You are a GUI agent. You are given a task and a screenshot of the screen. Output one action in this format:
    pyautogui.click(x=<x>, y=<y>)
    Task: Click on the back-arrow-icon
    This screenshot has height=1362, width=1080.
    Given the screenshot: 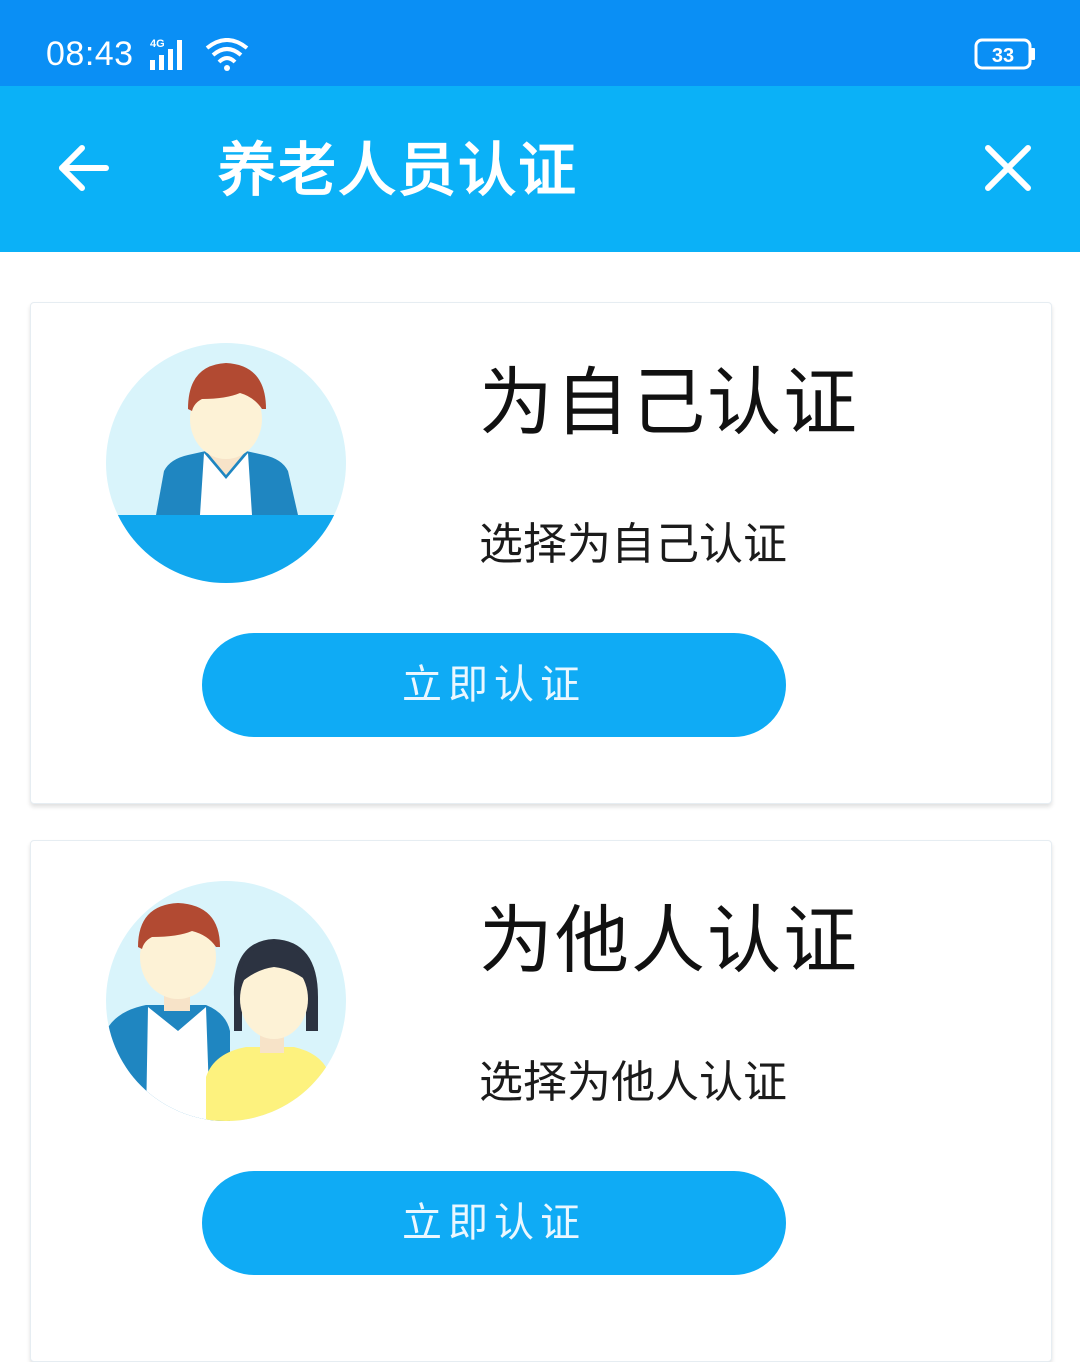 What is the action you would take?
    pyautogui.click(x=84, y=168)
    